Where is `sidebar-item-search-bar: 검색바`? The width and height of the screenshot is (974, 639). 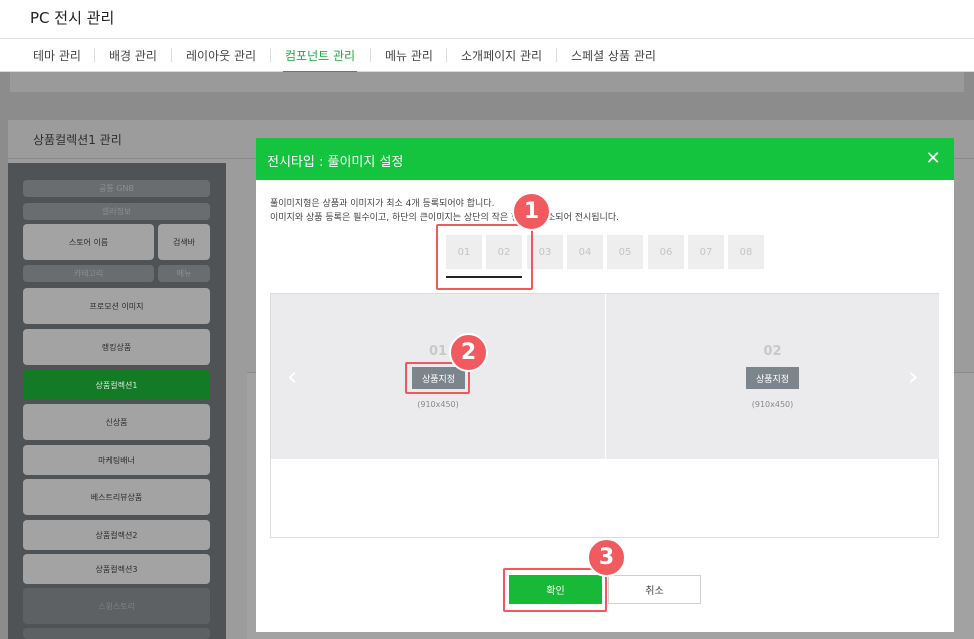
sidebar-item-search-bar: 검색바 is located at coordinates (184, 242).